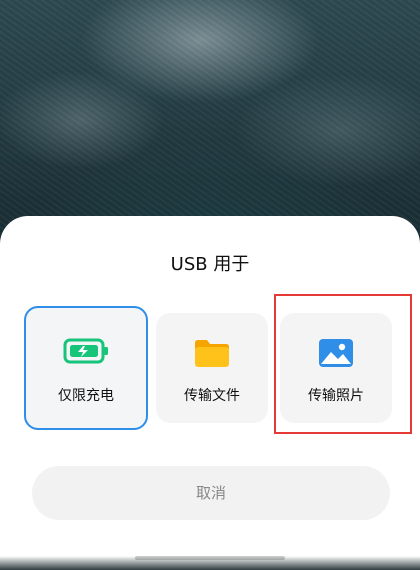 Image resolution: width=420 pixels, height=570 pixels. Describe the element at coordinates (211, 493) in the screenshot. I see `cancel-button: 取消` at that location.